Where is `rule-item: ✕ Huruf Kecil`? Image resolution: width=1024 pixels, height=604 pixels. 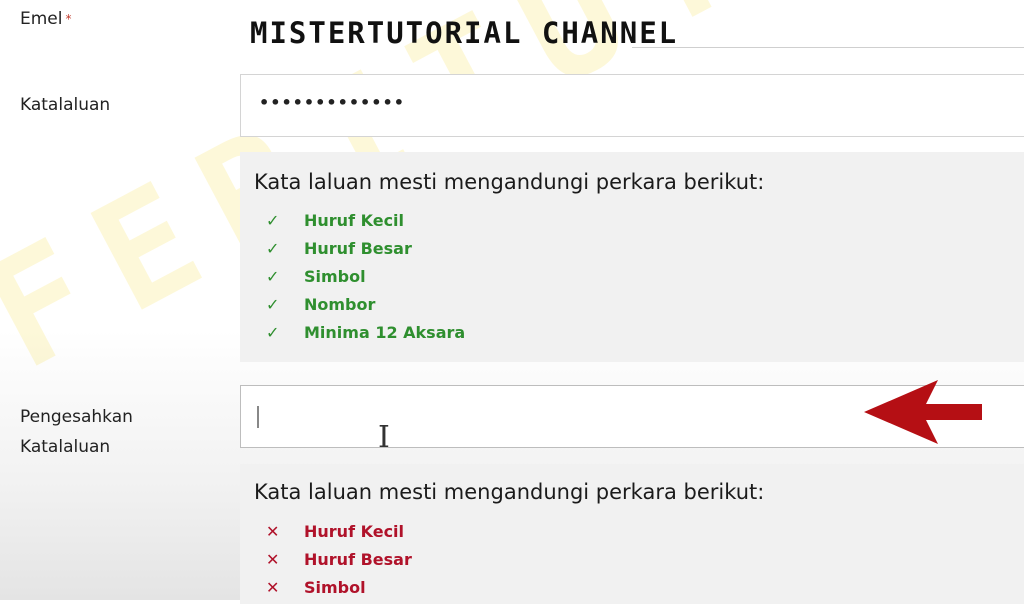
rule-item: ✕ Huruf Kecil is located at coordinates (335, 532).